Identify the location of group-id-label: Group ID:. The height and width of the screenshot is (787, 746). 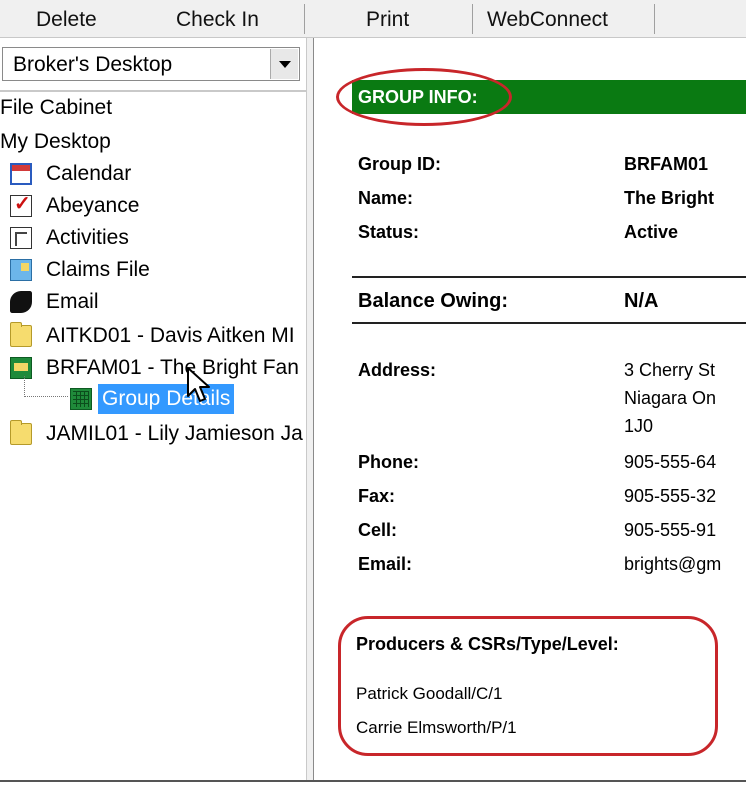
(399, 164).